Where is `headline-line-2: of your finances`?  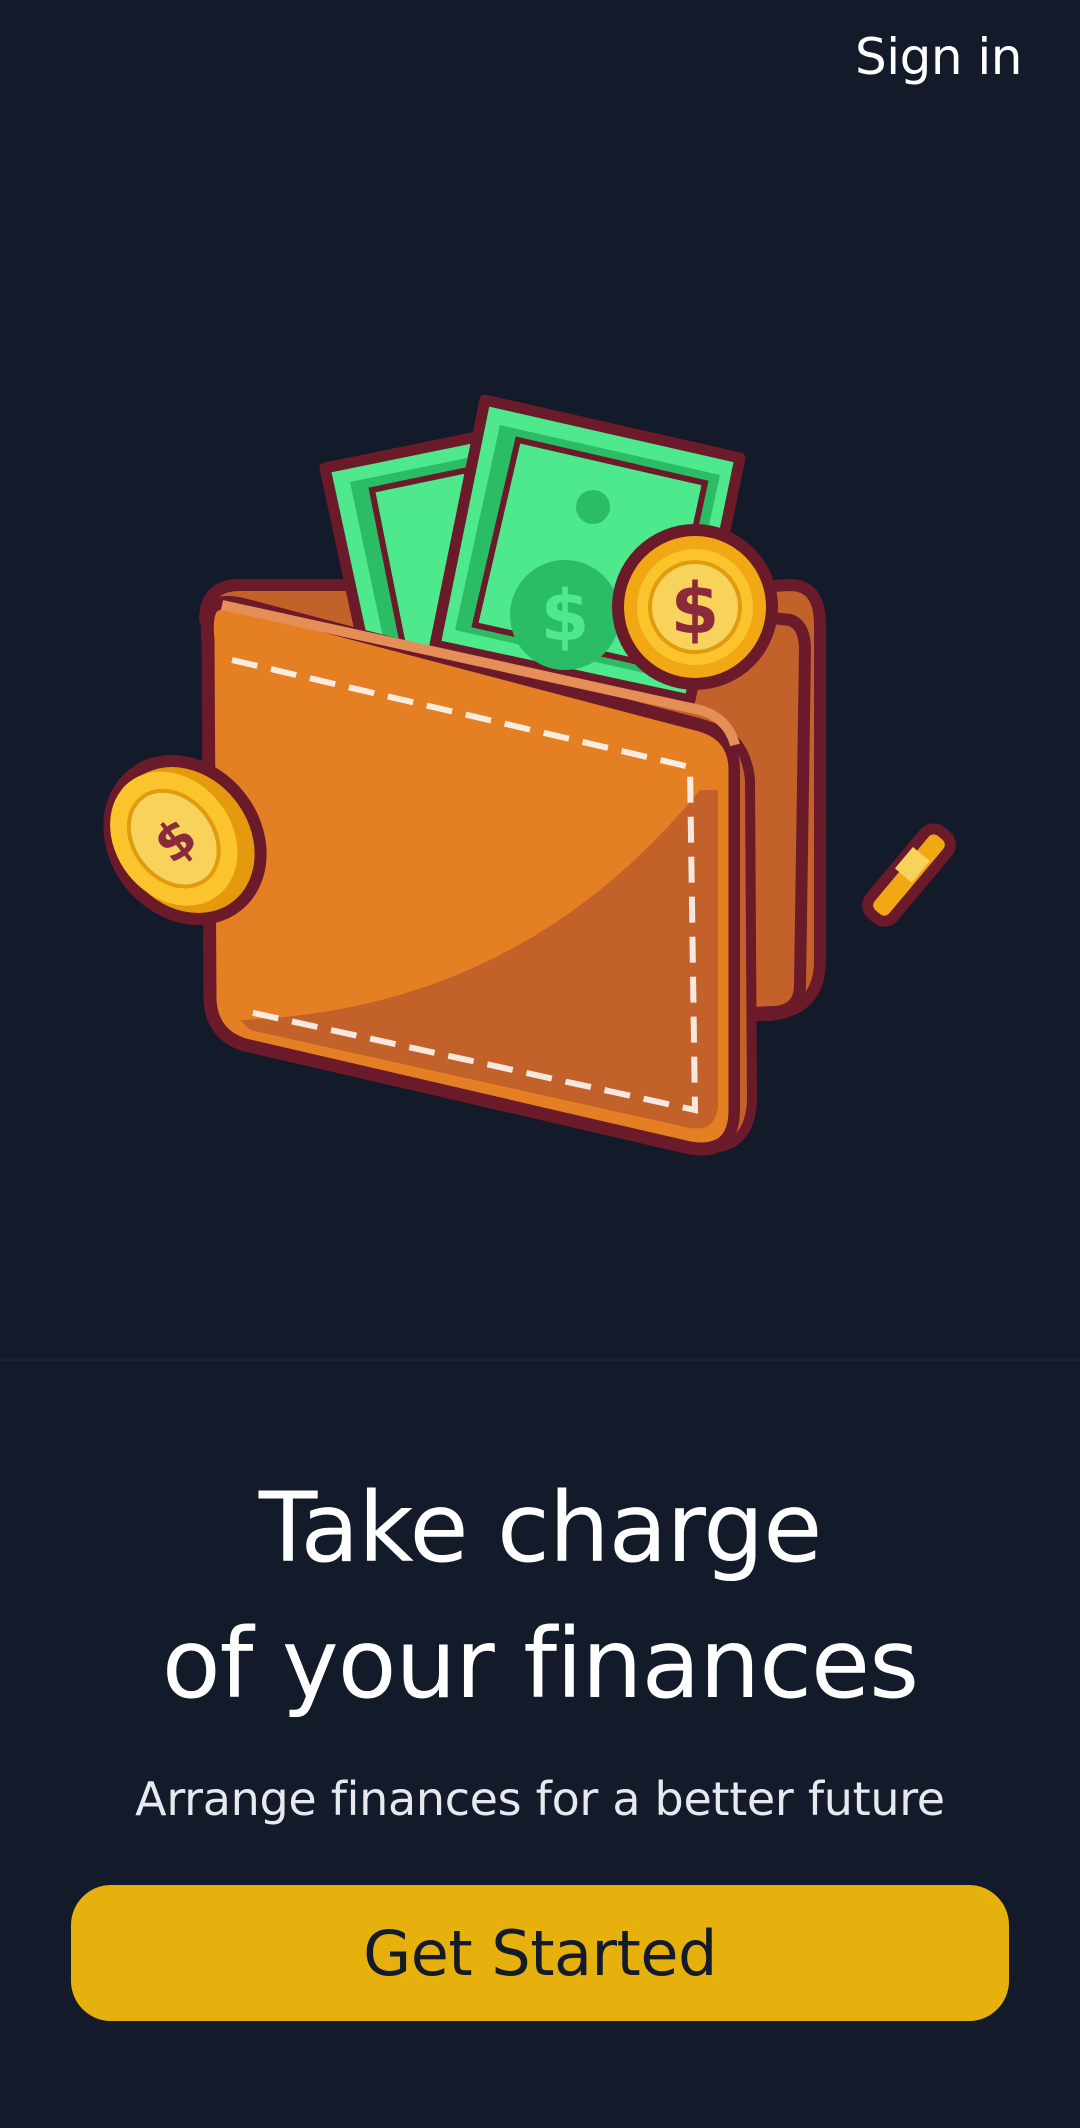
headline-line-2: of your finances is located at coordinates (540, 1664).